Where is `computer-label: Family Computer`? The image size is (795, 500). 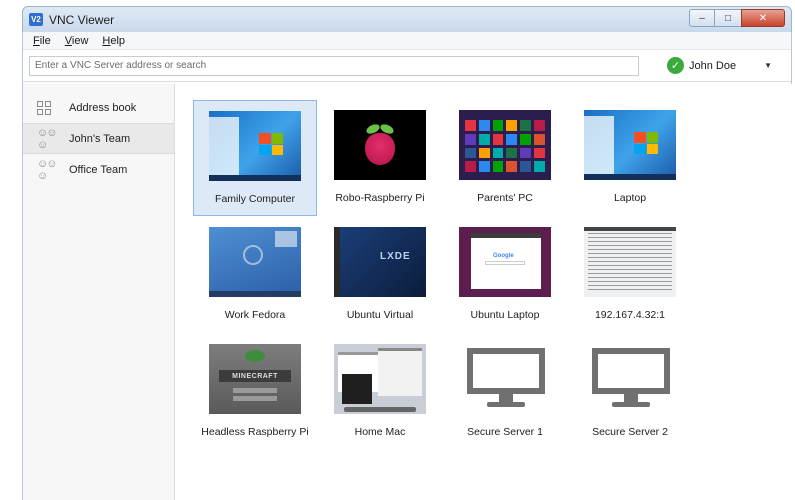
computer-label: Family Computer is located at coordinates (255, 199).